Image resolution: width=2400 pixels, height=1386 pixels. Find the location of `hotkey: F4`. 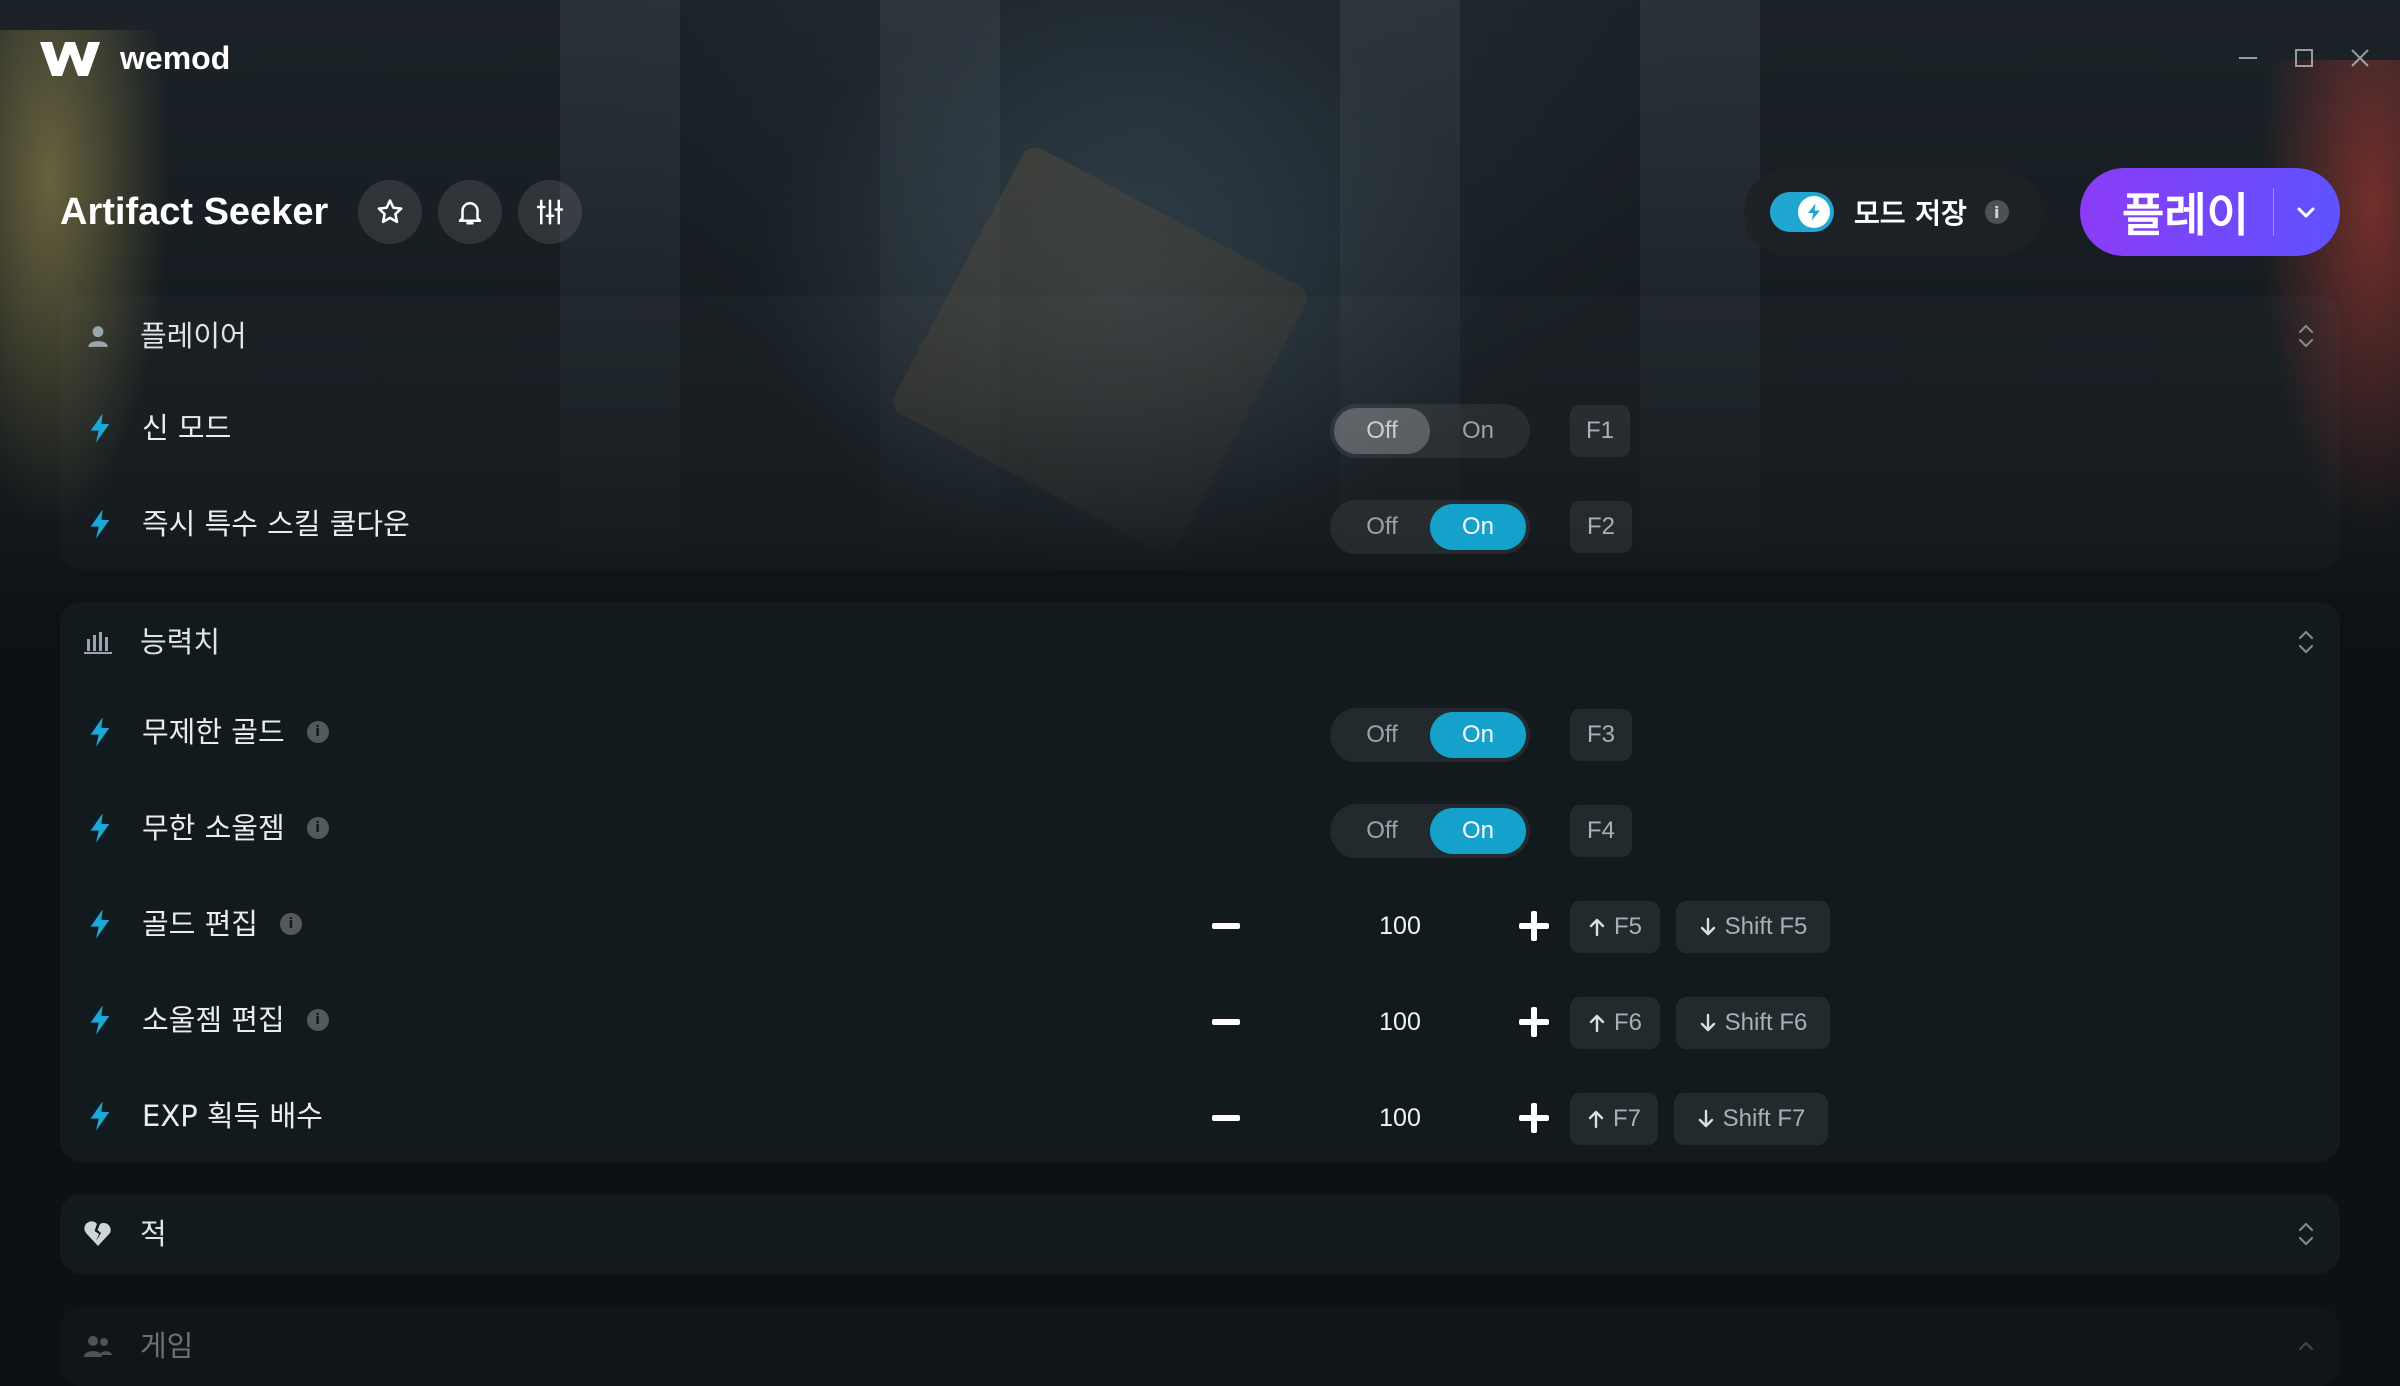

hotkey: F4 is located at coordinates (1601, 831).